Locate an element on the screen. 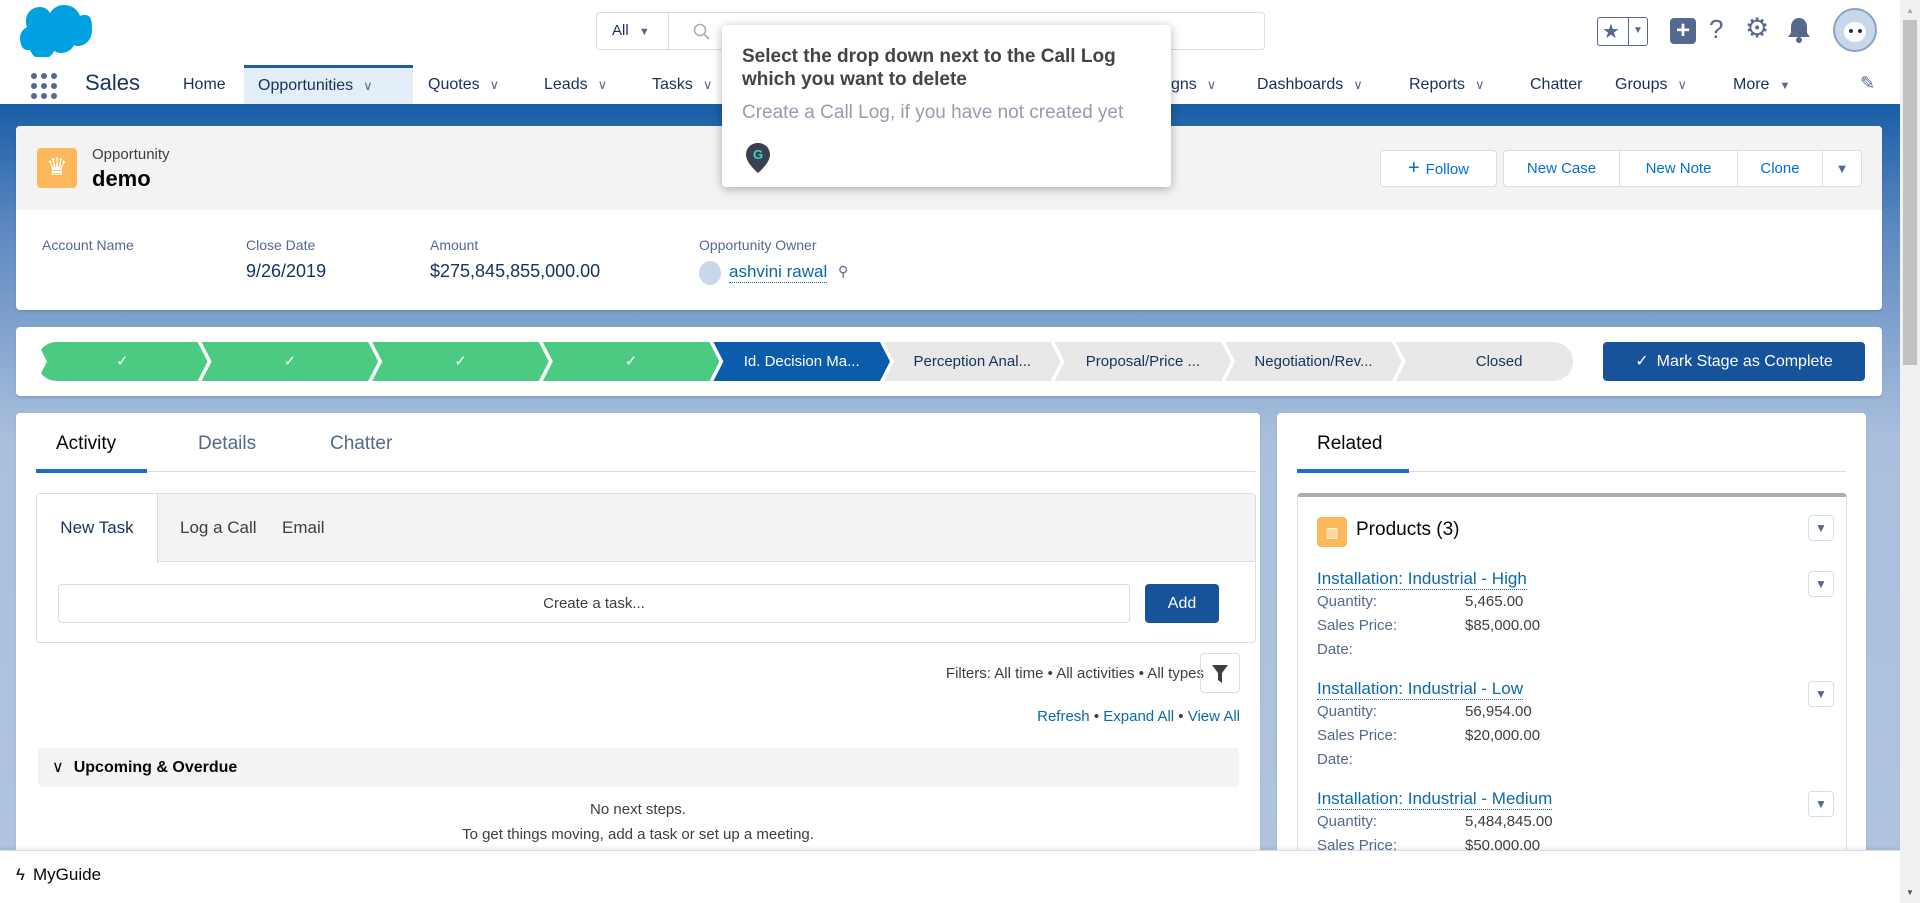 Image resolution: width=1920 pixels, height=903 pixels. utility-bar: ϟ MyGuide is located at coordinates (950, 876).